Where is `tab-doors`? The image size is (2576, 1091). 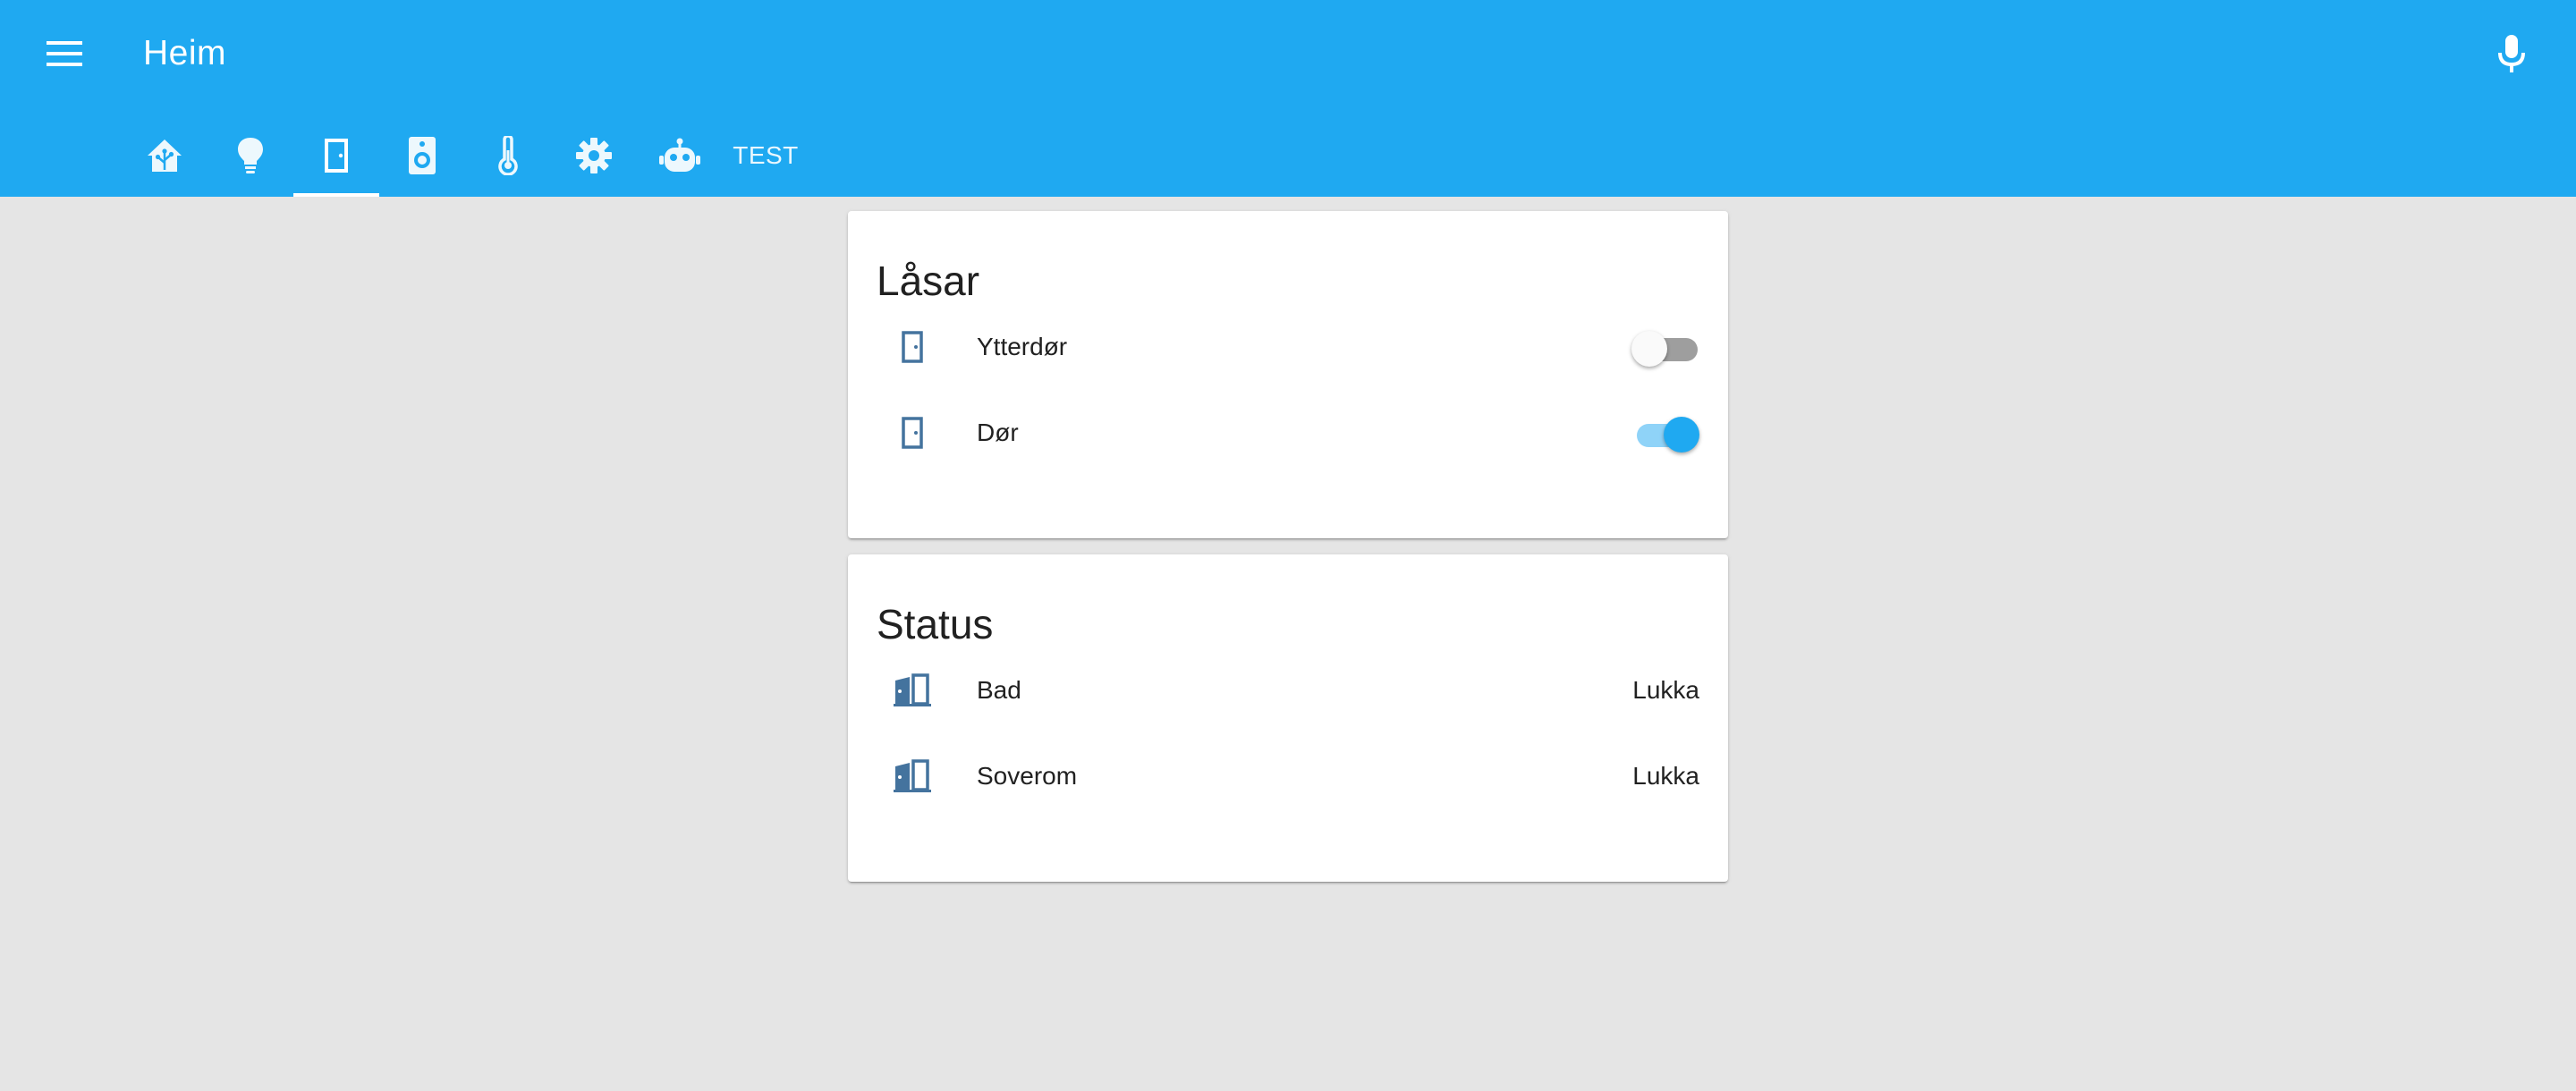 tab-doors is located at coordinates (336, 155).